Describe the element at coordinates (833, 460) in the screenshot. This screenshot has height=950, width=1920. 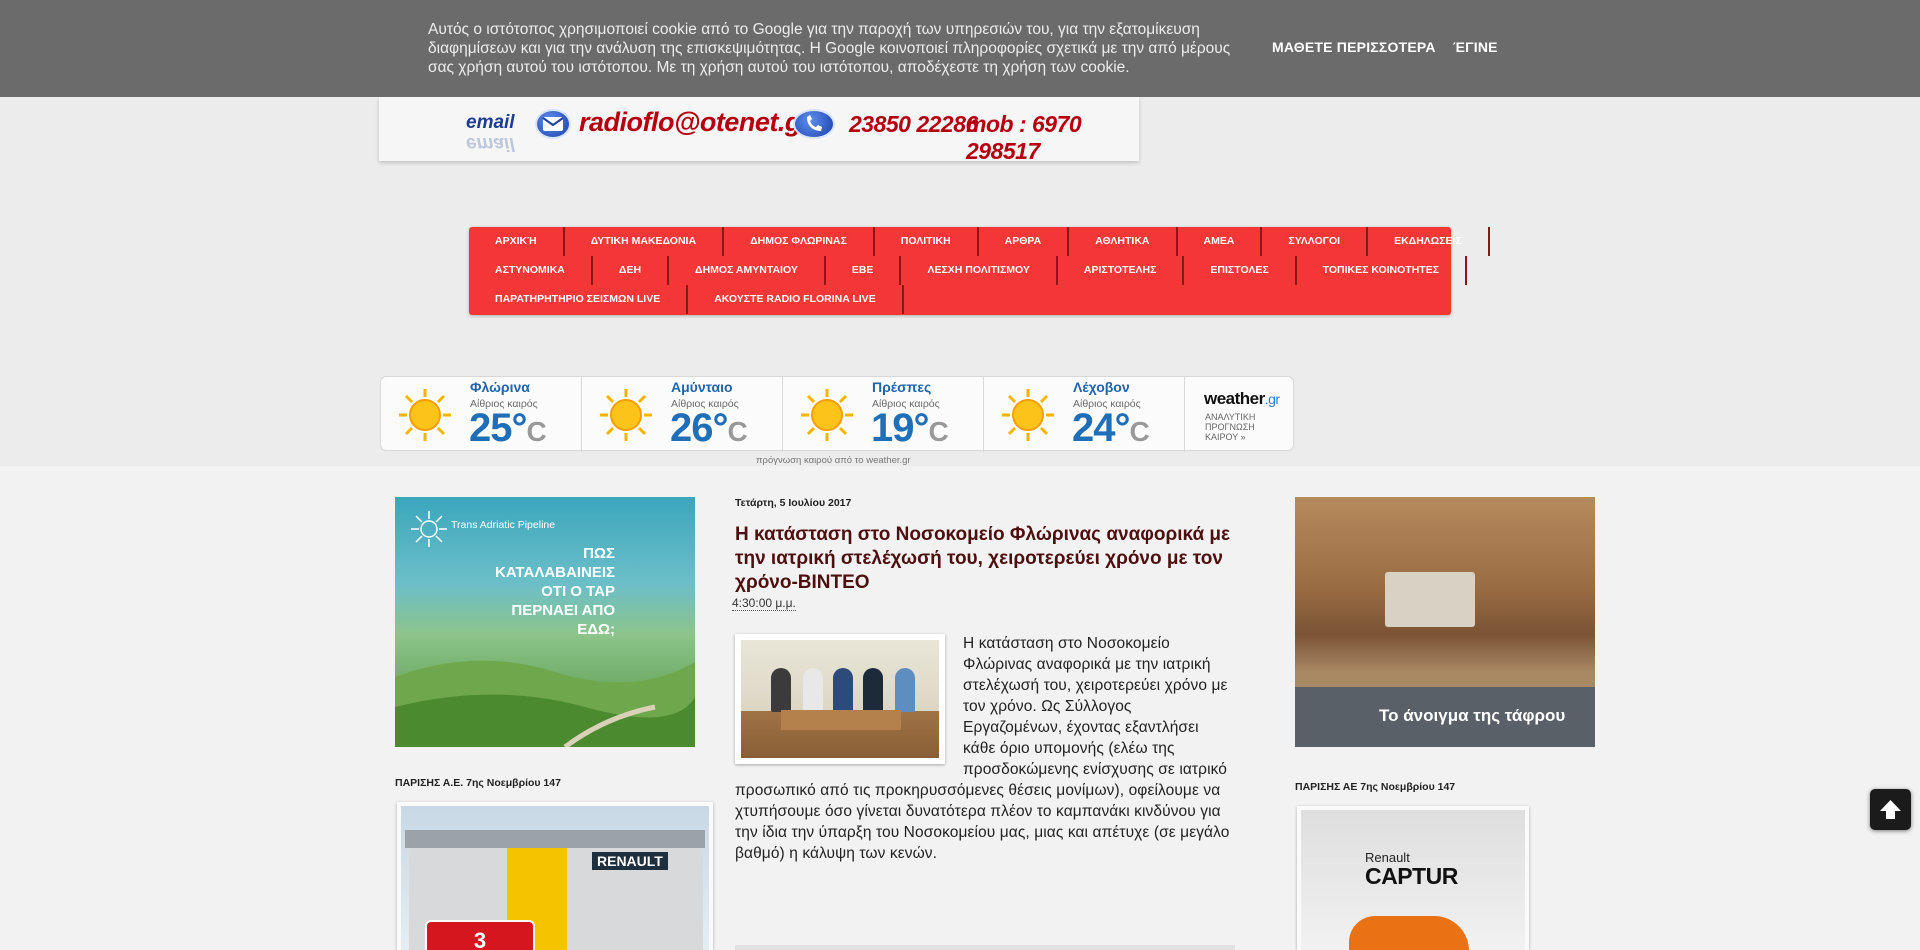
I see `weather-credit: πρόγνωση καιρού από το weather.gr` at that location.